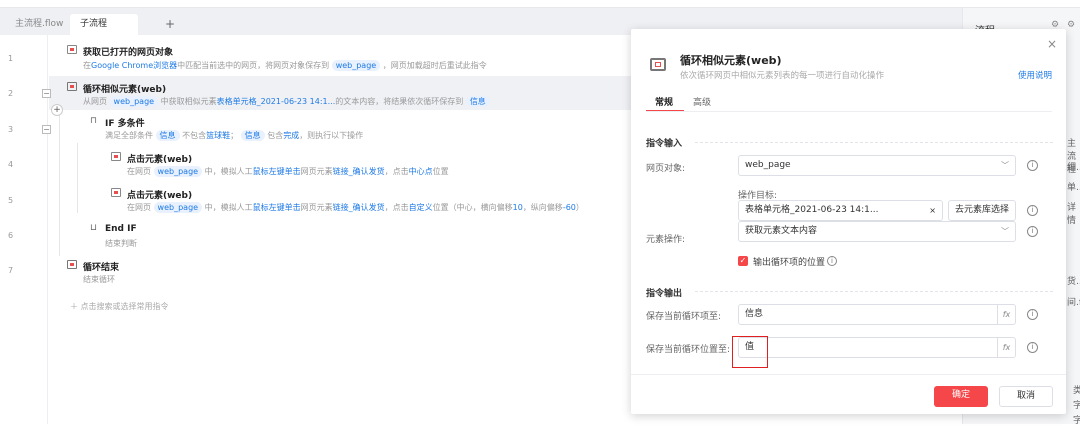 This screenshot has width=1080, height=426. Describe the element at coordinates (125, 90) in the screenshot. I see `row-title: 循环相似元素(web)` at that location.